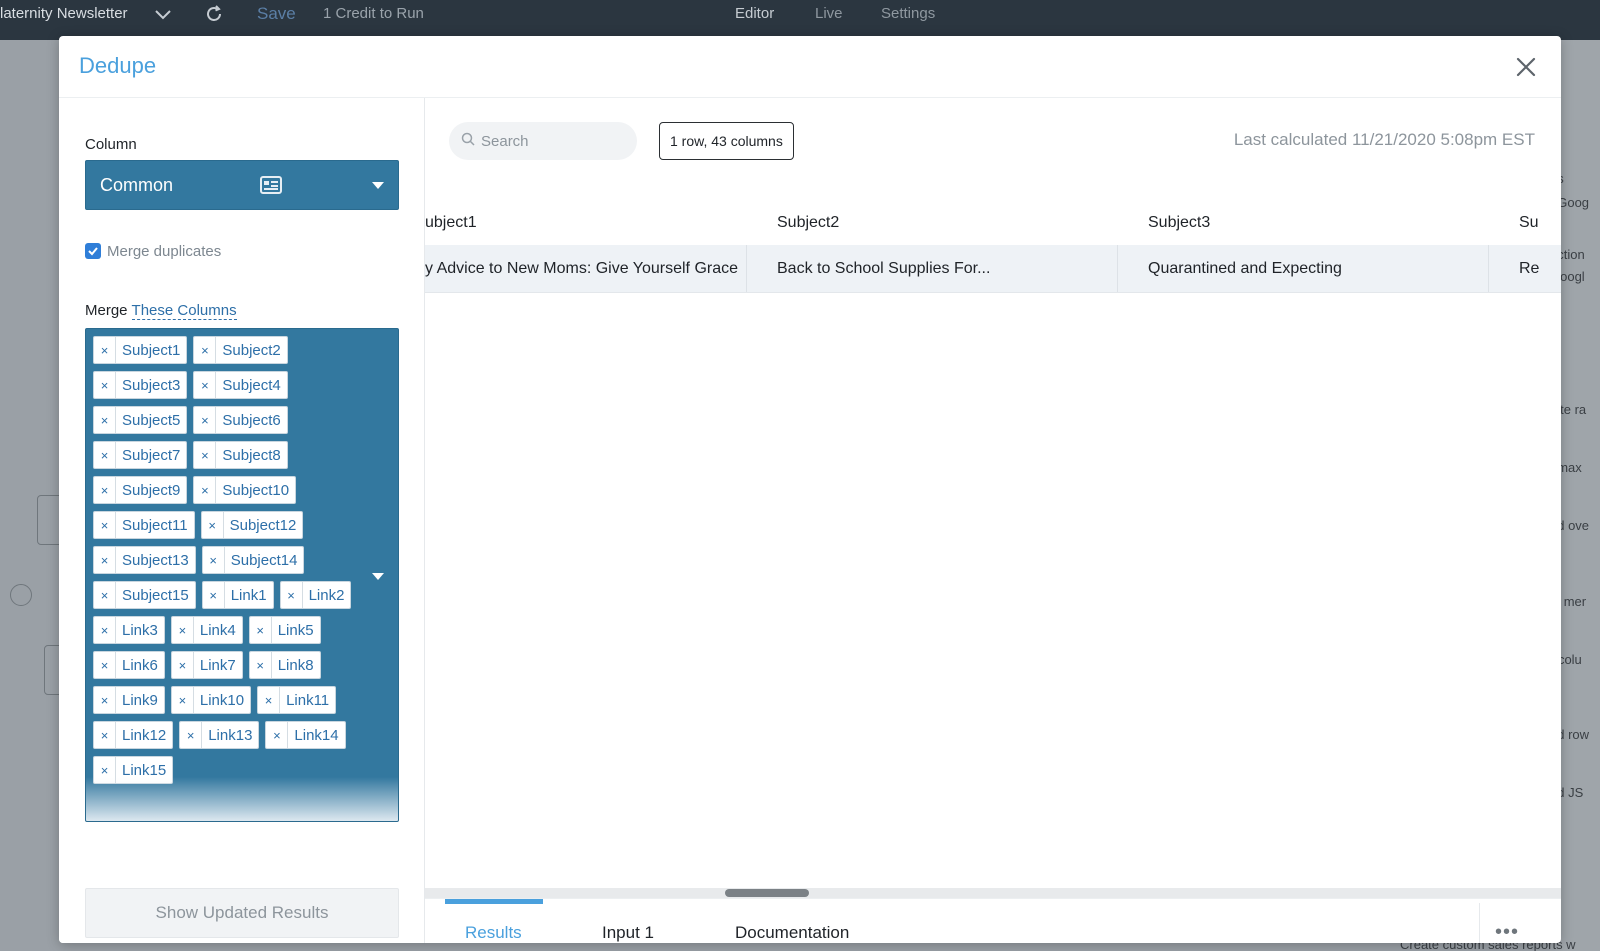 This screenshot has width=1600, height=951. I want to click on tag-label: Subject9, so click(151, 490).